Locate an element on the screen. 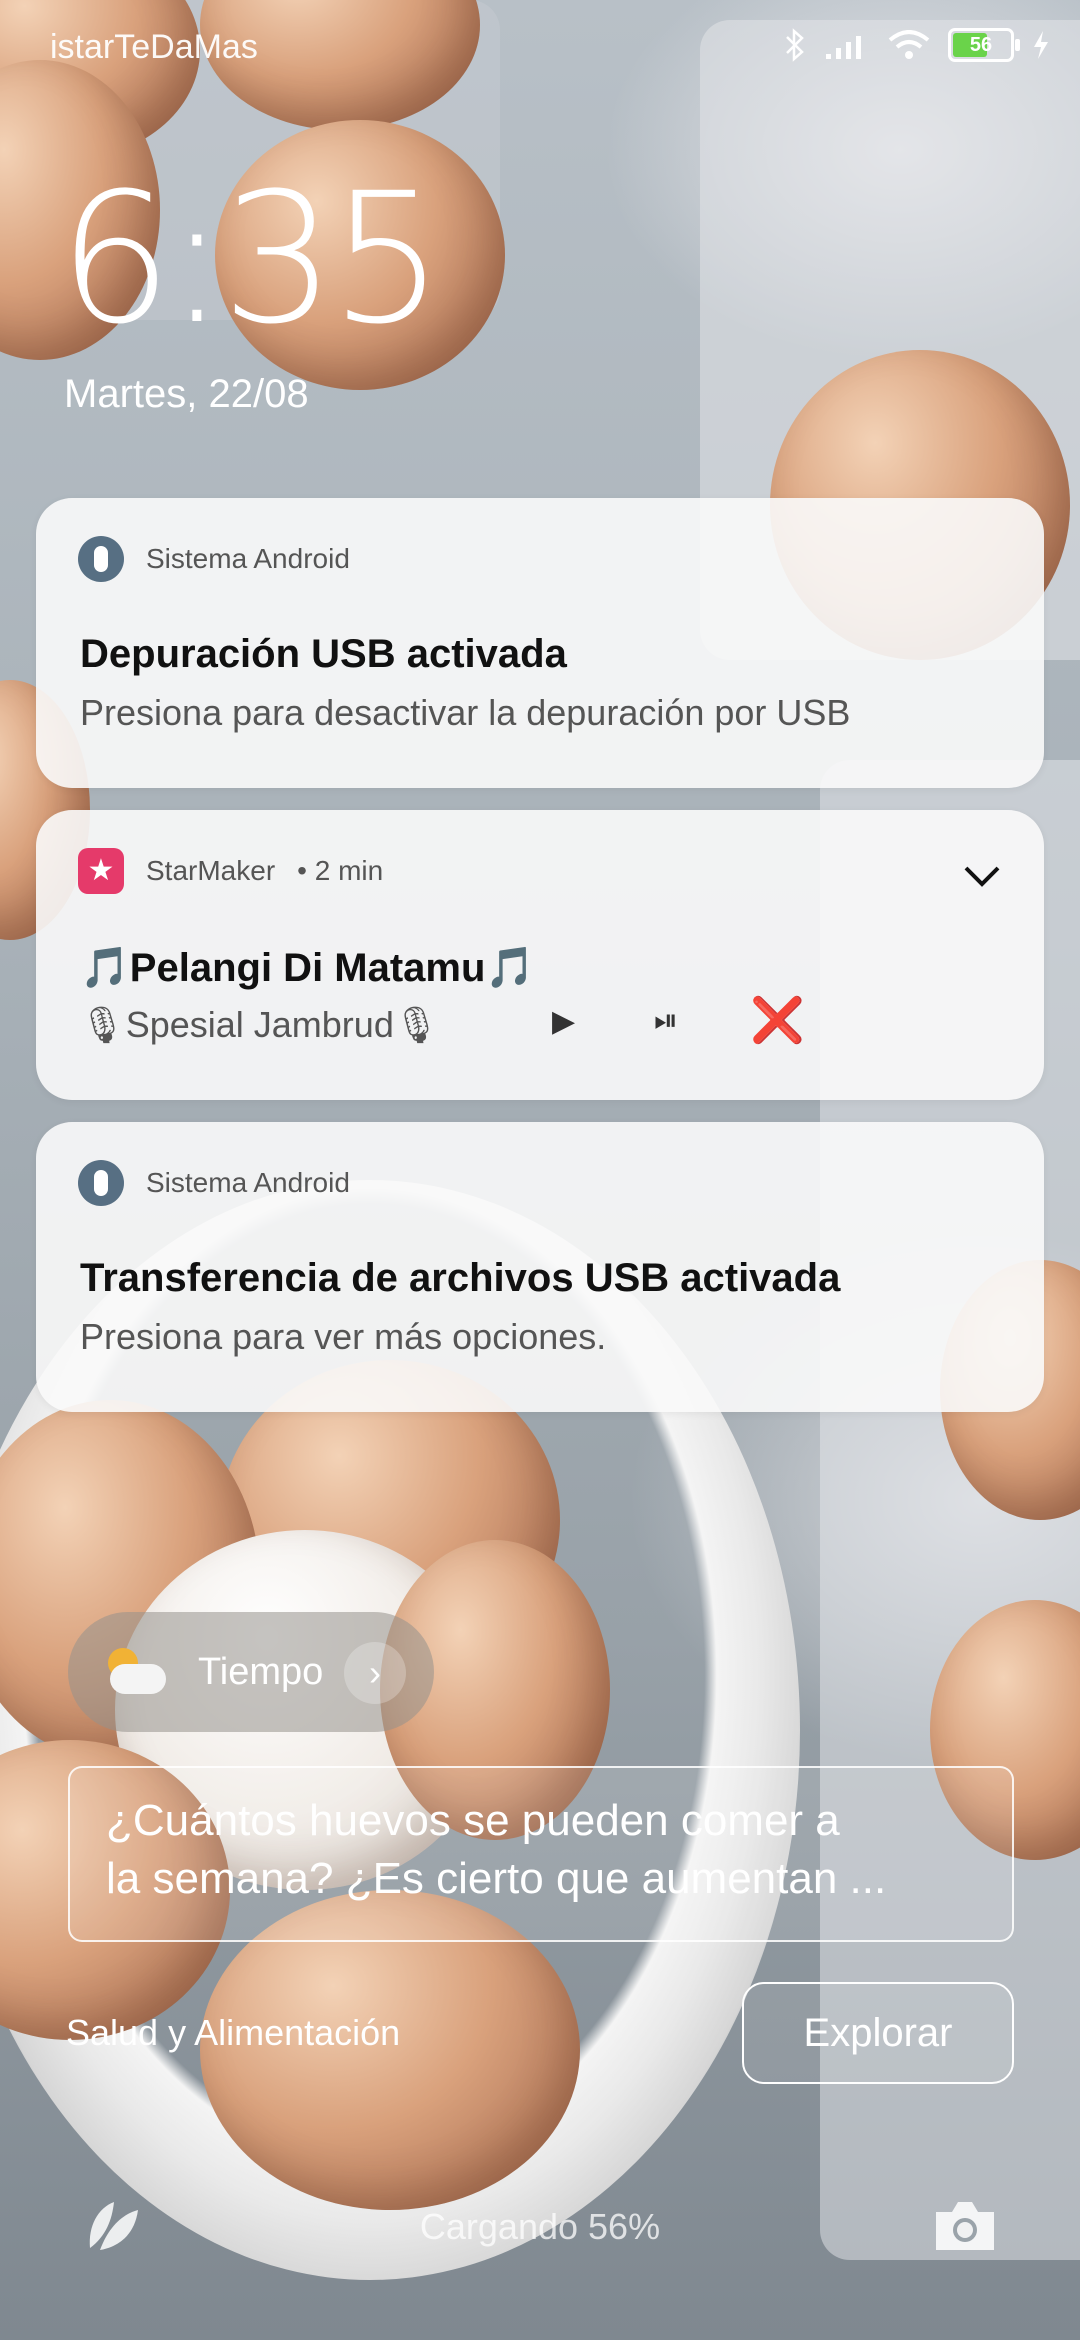 The height and width of the screenshot is (2340, 1080). article-line-1: ¿Cuántos huevos se pueden comer a is located at coordinates (473, 1820).